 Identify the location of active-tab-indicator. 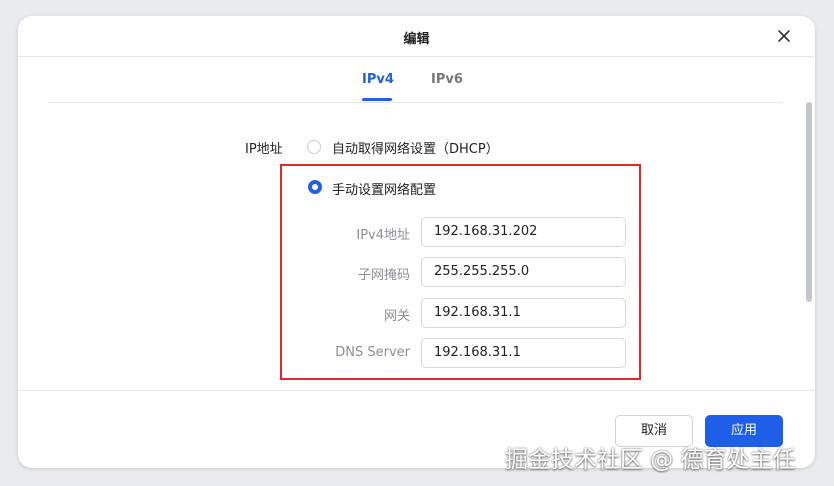
(377, 99).